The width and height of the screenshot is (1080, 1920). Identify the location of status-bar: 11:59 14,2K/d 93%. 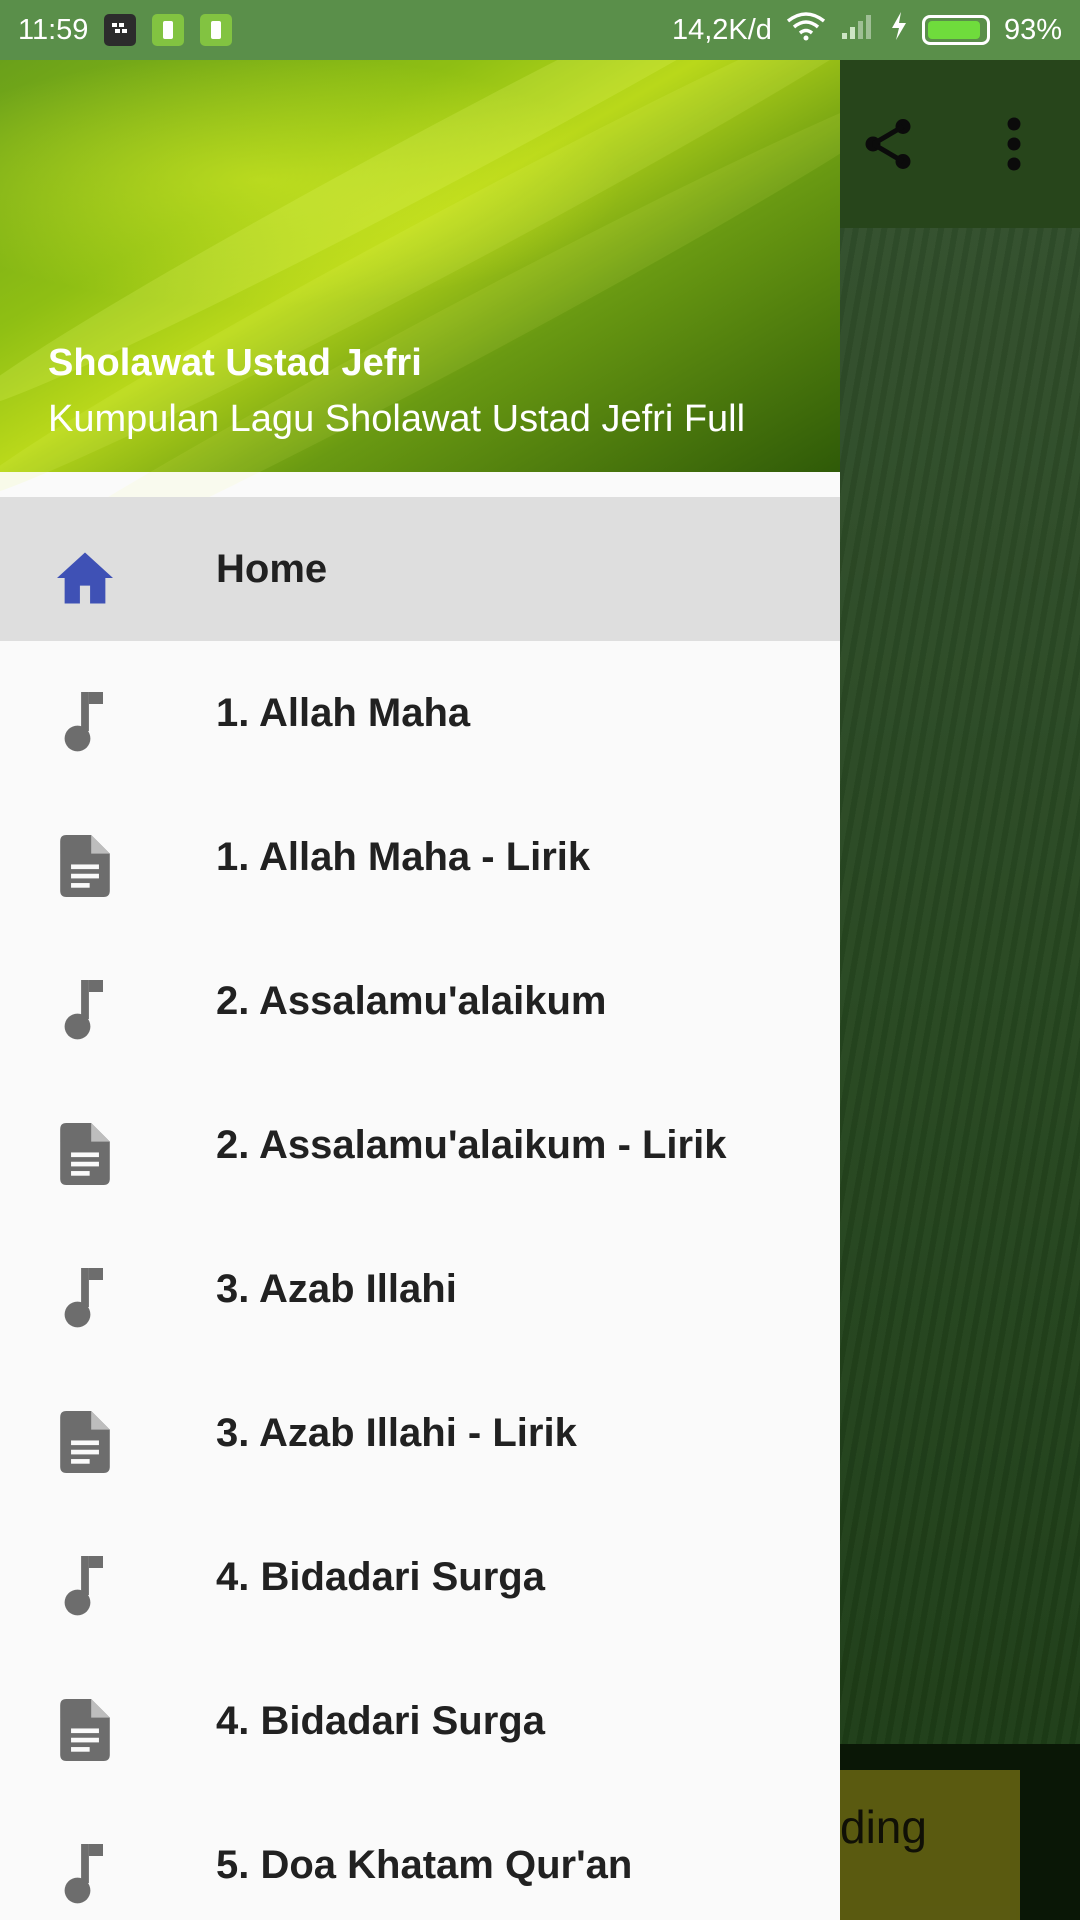
(540, 30).